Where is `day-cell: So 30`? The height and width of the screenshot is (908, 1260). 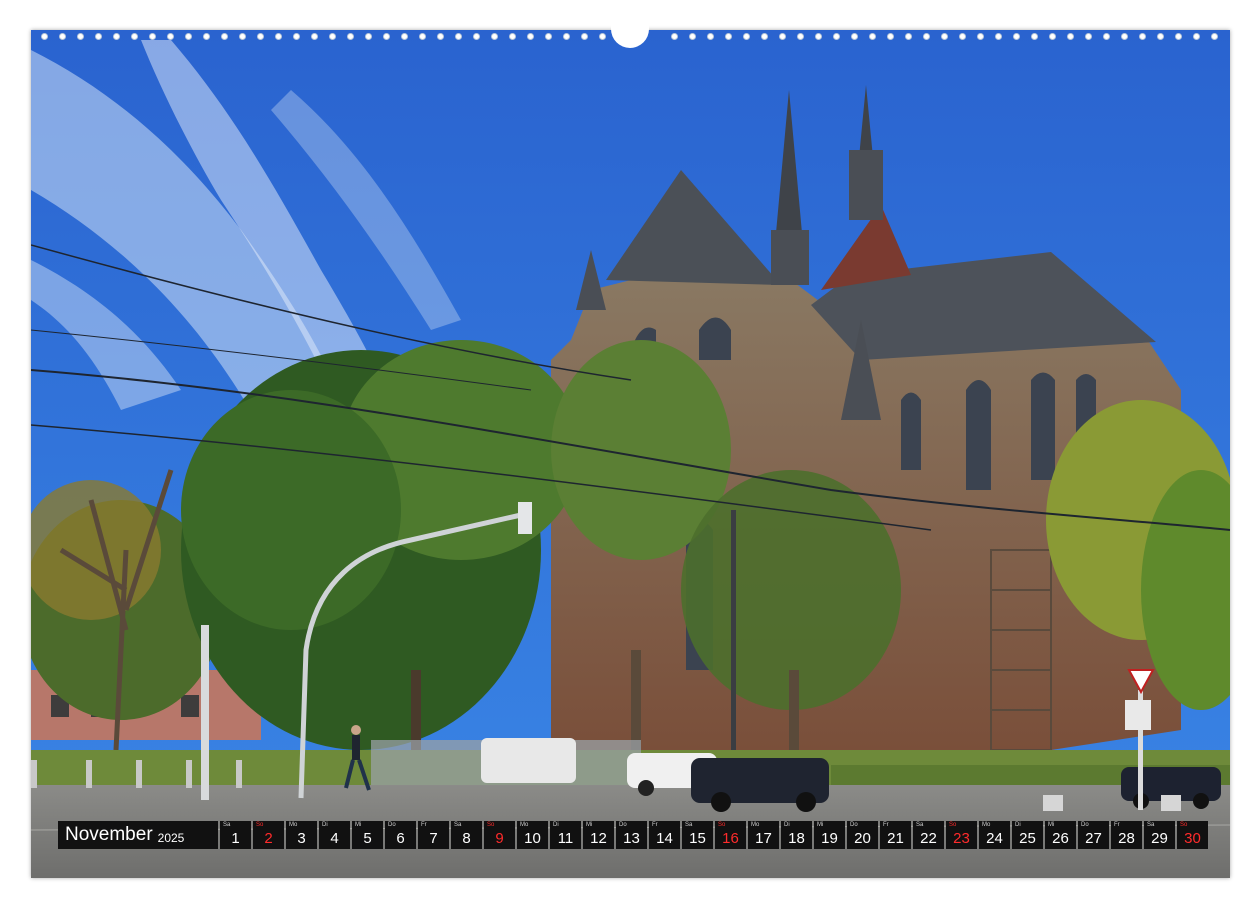 day-cell: So 30 is located at coordinates (1192, 835).